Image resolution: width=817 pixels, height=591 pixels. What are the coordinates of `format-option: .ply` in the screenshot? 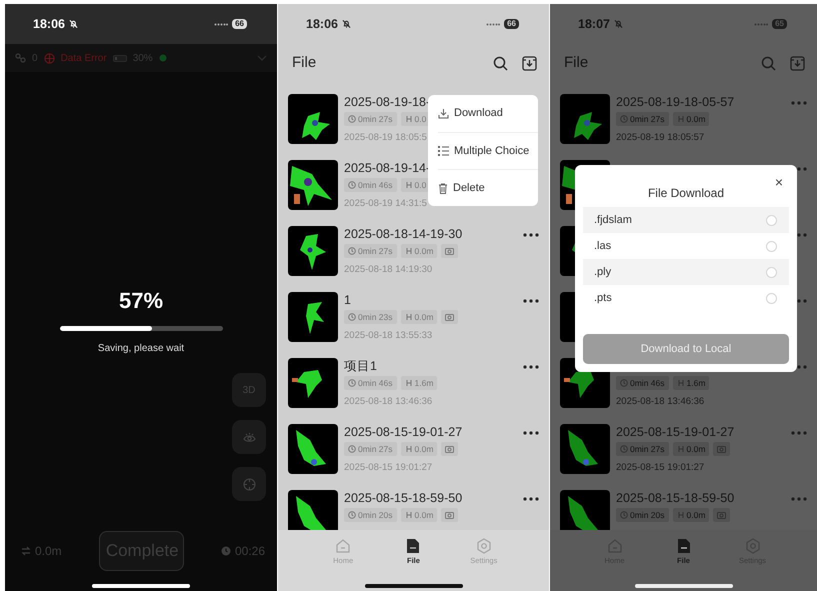 It's located at (686, 272).